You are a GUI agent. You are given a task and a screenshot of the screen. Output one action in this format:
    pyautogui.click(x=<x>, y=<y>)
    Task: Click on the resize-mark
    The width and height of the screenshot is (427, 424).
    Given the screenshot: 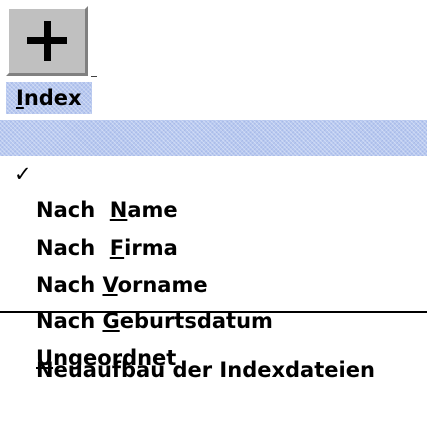 What is the action you would take?
    pyautogui.click(x=94, y=76)
    